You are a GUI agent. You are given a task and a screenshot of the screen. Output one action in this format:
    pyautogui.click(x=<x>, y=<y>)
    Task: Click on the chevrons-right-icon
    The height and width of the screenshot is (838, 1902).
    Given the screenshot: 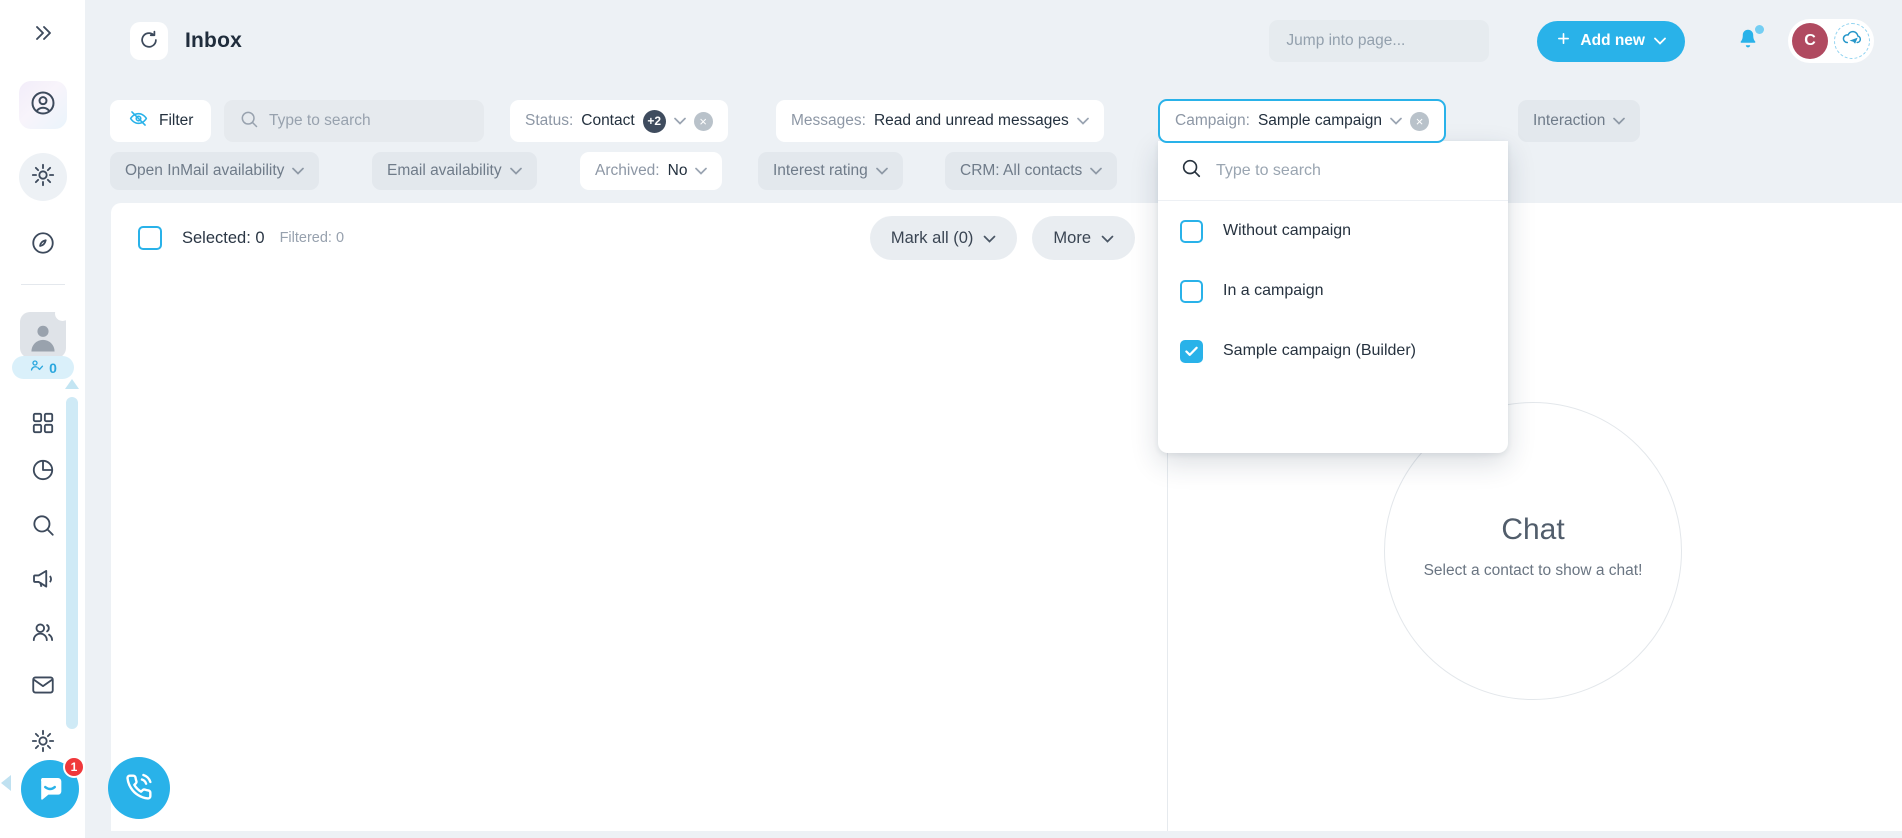 What is the action you would take?
    pyautogui.click(x=43, y=34)
    